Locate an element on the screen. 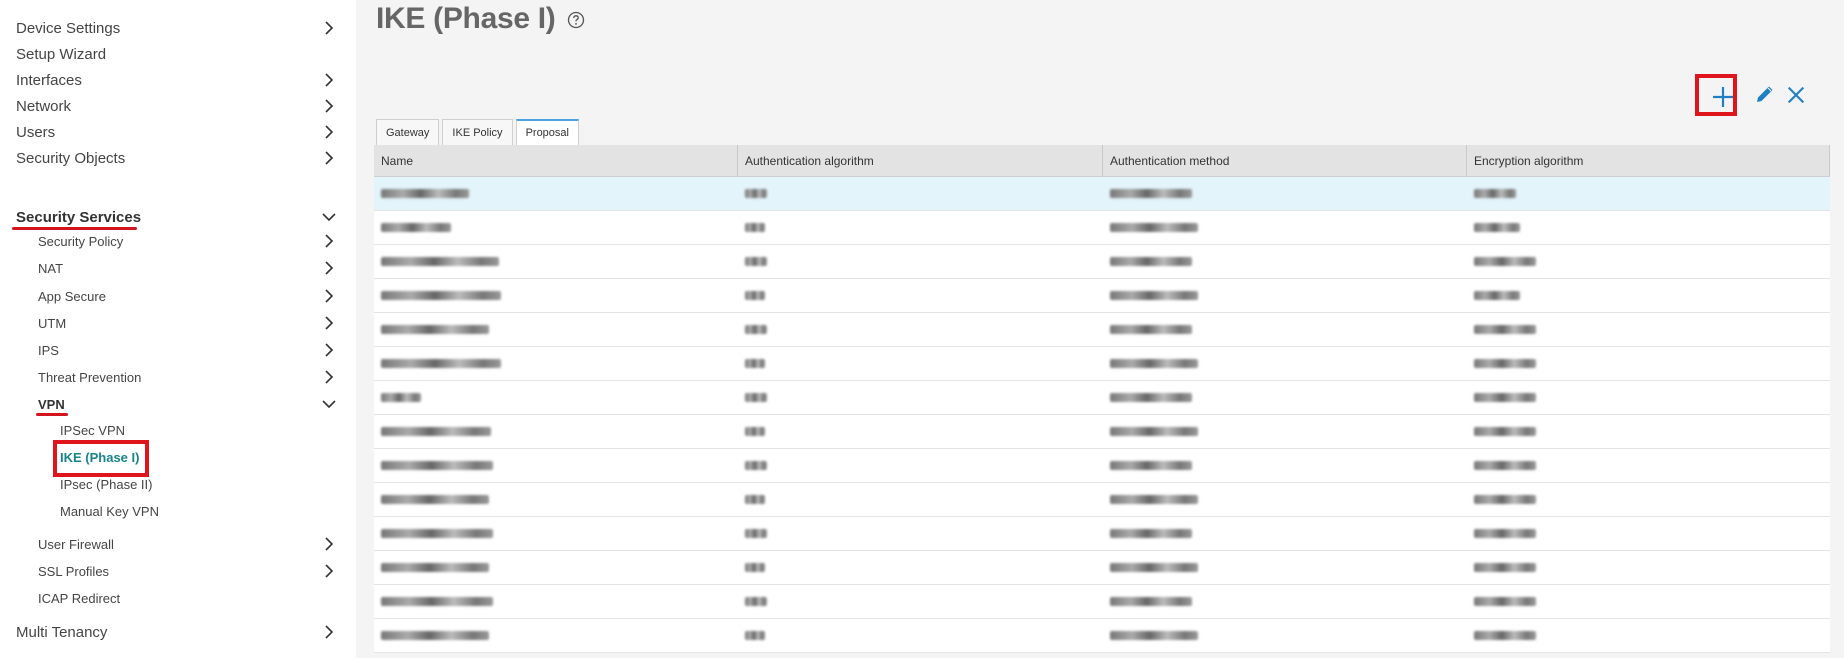 This screenshot has width=1844, height=658. column-header-auth-method: Authentication method is located at coordinates (1285, 160).